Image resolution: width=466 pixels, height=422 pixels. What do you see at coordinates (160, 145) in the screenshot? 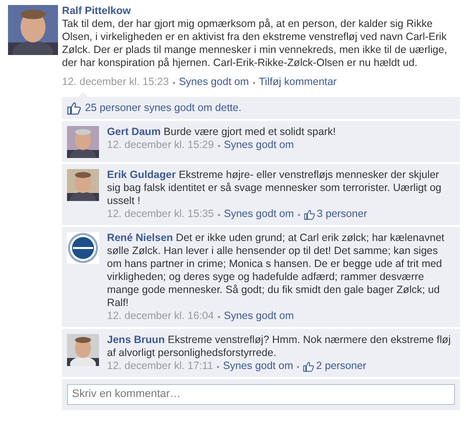
I see `timestamp: 12. december kl. 15:29` at bounding box center [160, 145].